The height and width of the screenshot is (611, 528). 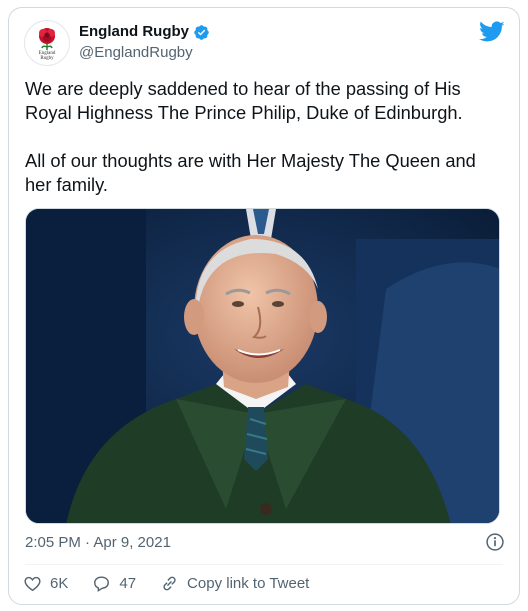 What do you see at coordinates (492, 32) in the screenshot?
I see `twitter-bird-icon` at bounding box center [492, 32].